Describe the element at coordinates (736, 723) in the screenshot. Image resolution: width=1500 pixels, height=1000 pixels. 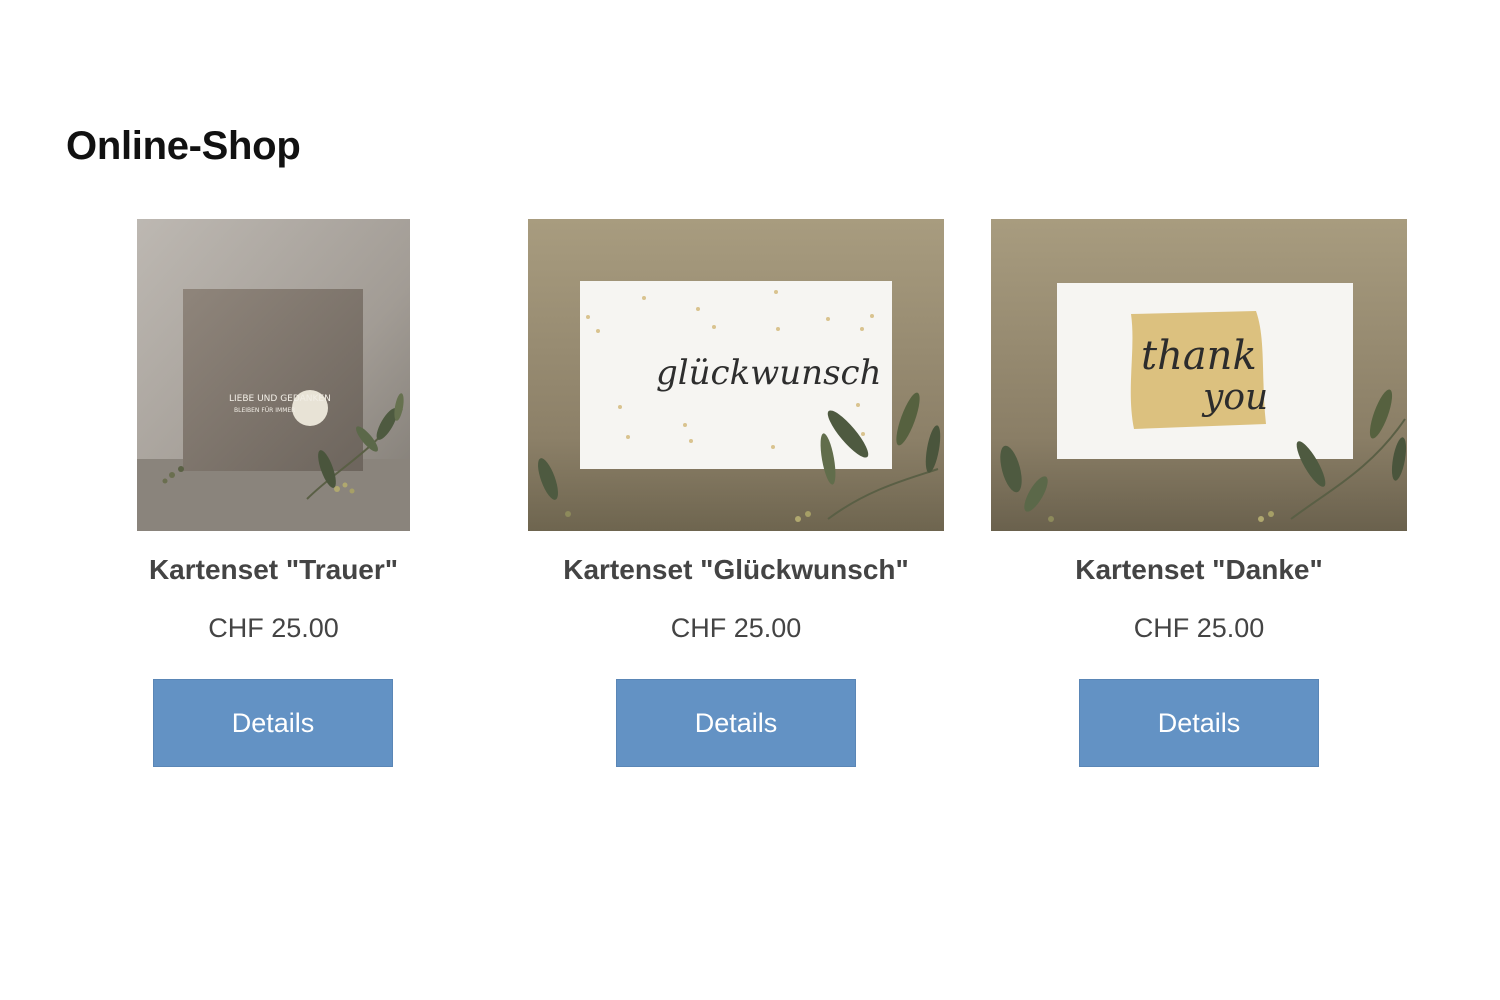
I see `details-button-glueckwunsch: Details` at that location.